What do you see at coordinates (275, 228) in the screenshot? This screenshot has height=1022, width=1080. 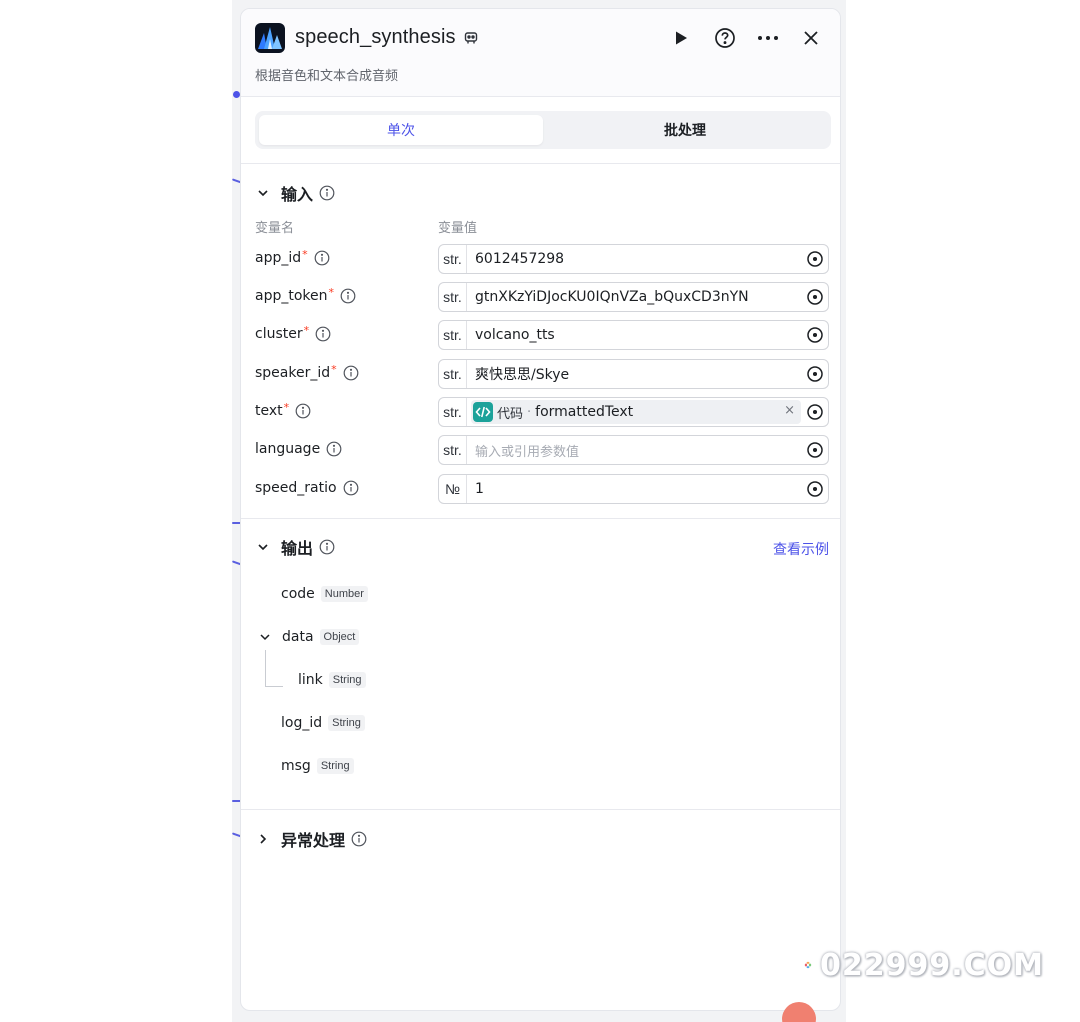 I see `column-header-name: 变量名` at bounding box center [275, 228].